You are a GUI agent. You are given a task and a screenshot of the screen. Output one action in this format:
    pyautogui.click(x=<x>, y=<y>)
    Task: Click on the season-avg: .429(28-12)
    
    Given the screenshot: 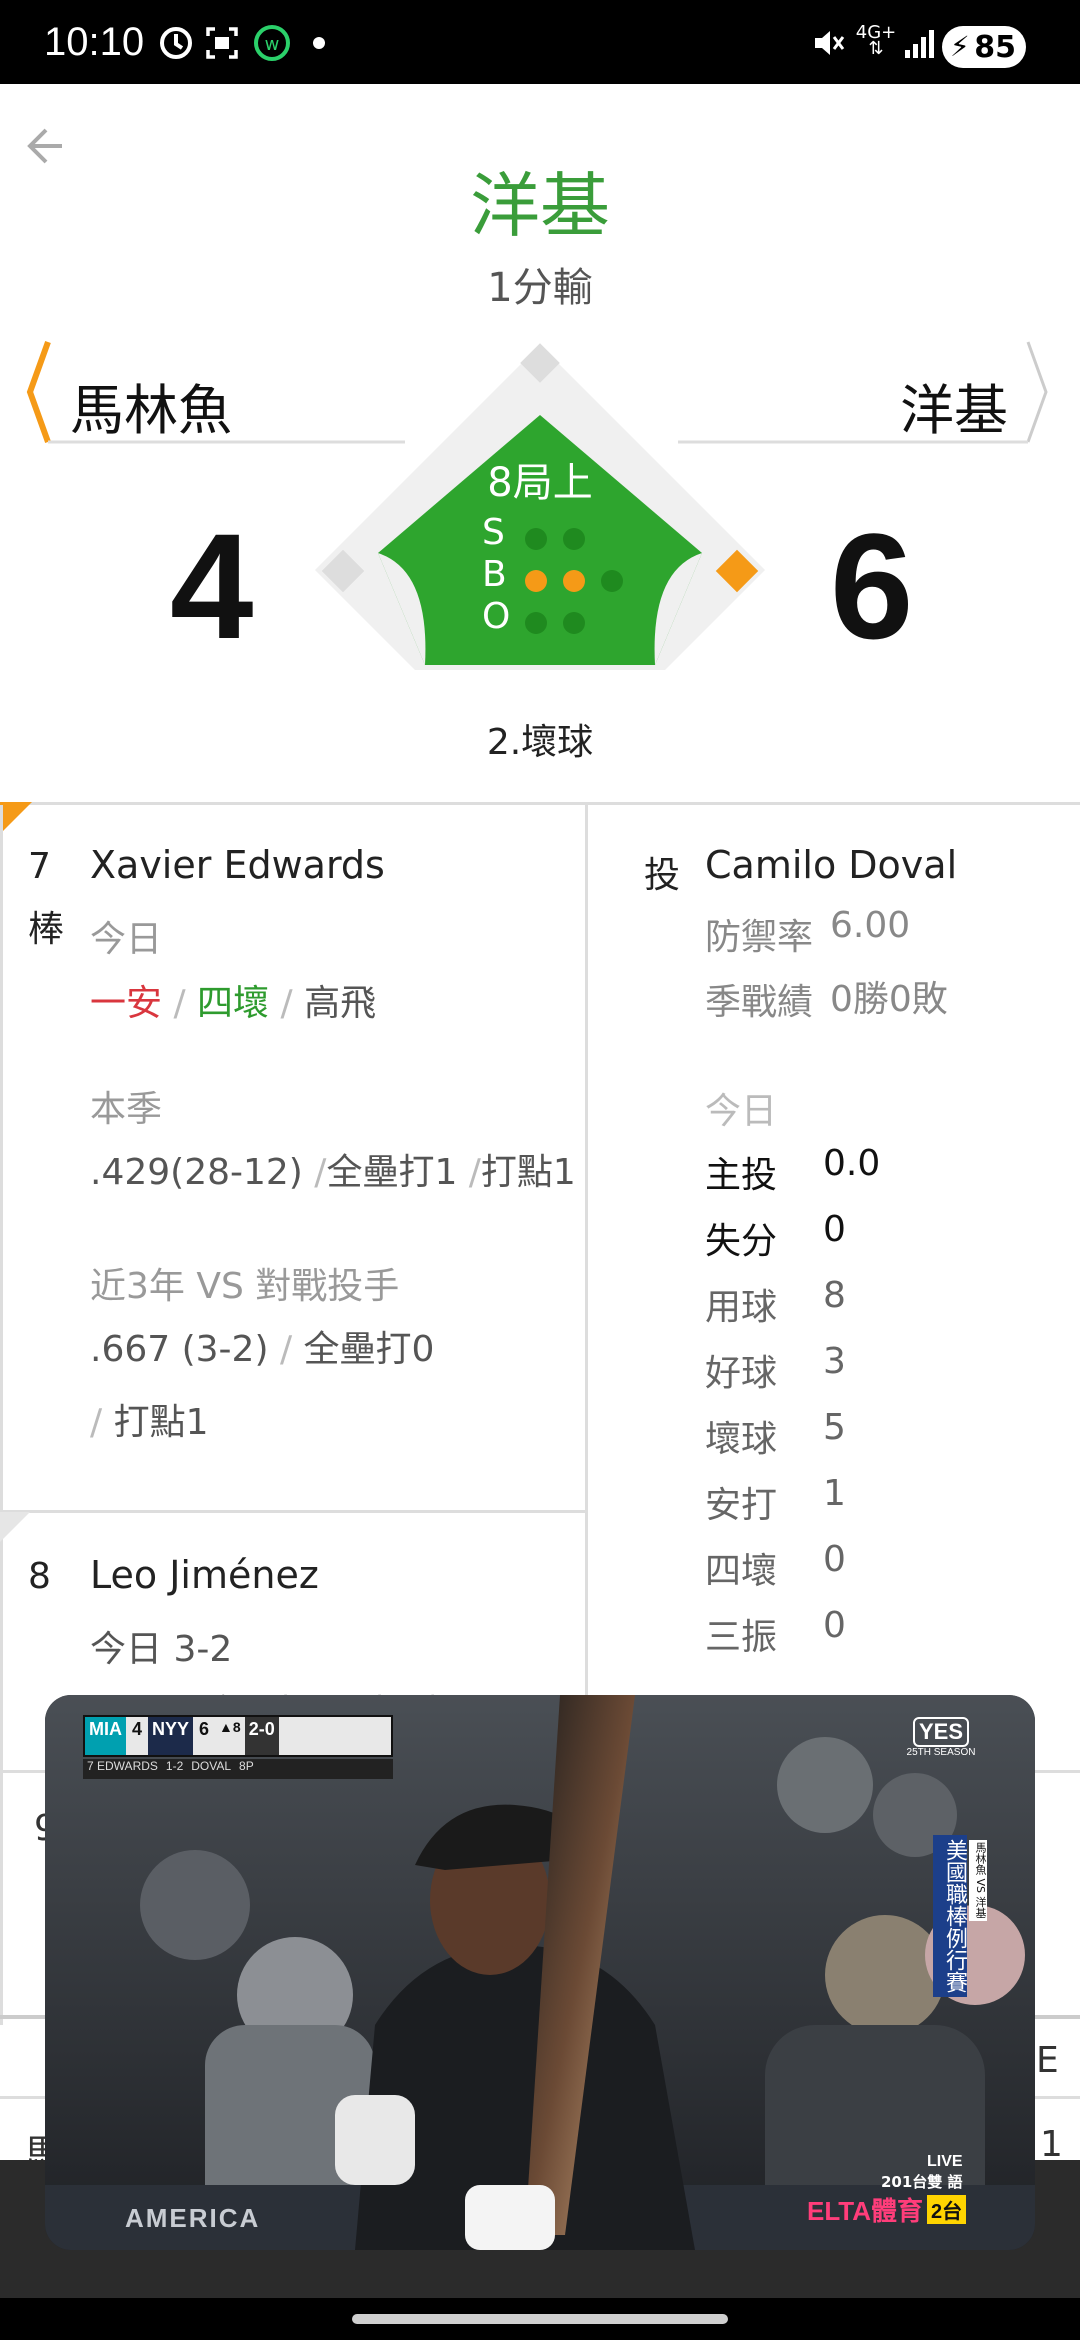 What is the action you would take?
    pyautogui.click(x=196, y=1172)
    